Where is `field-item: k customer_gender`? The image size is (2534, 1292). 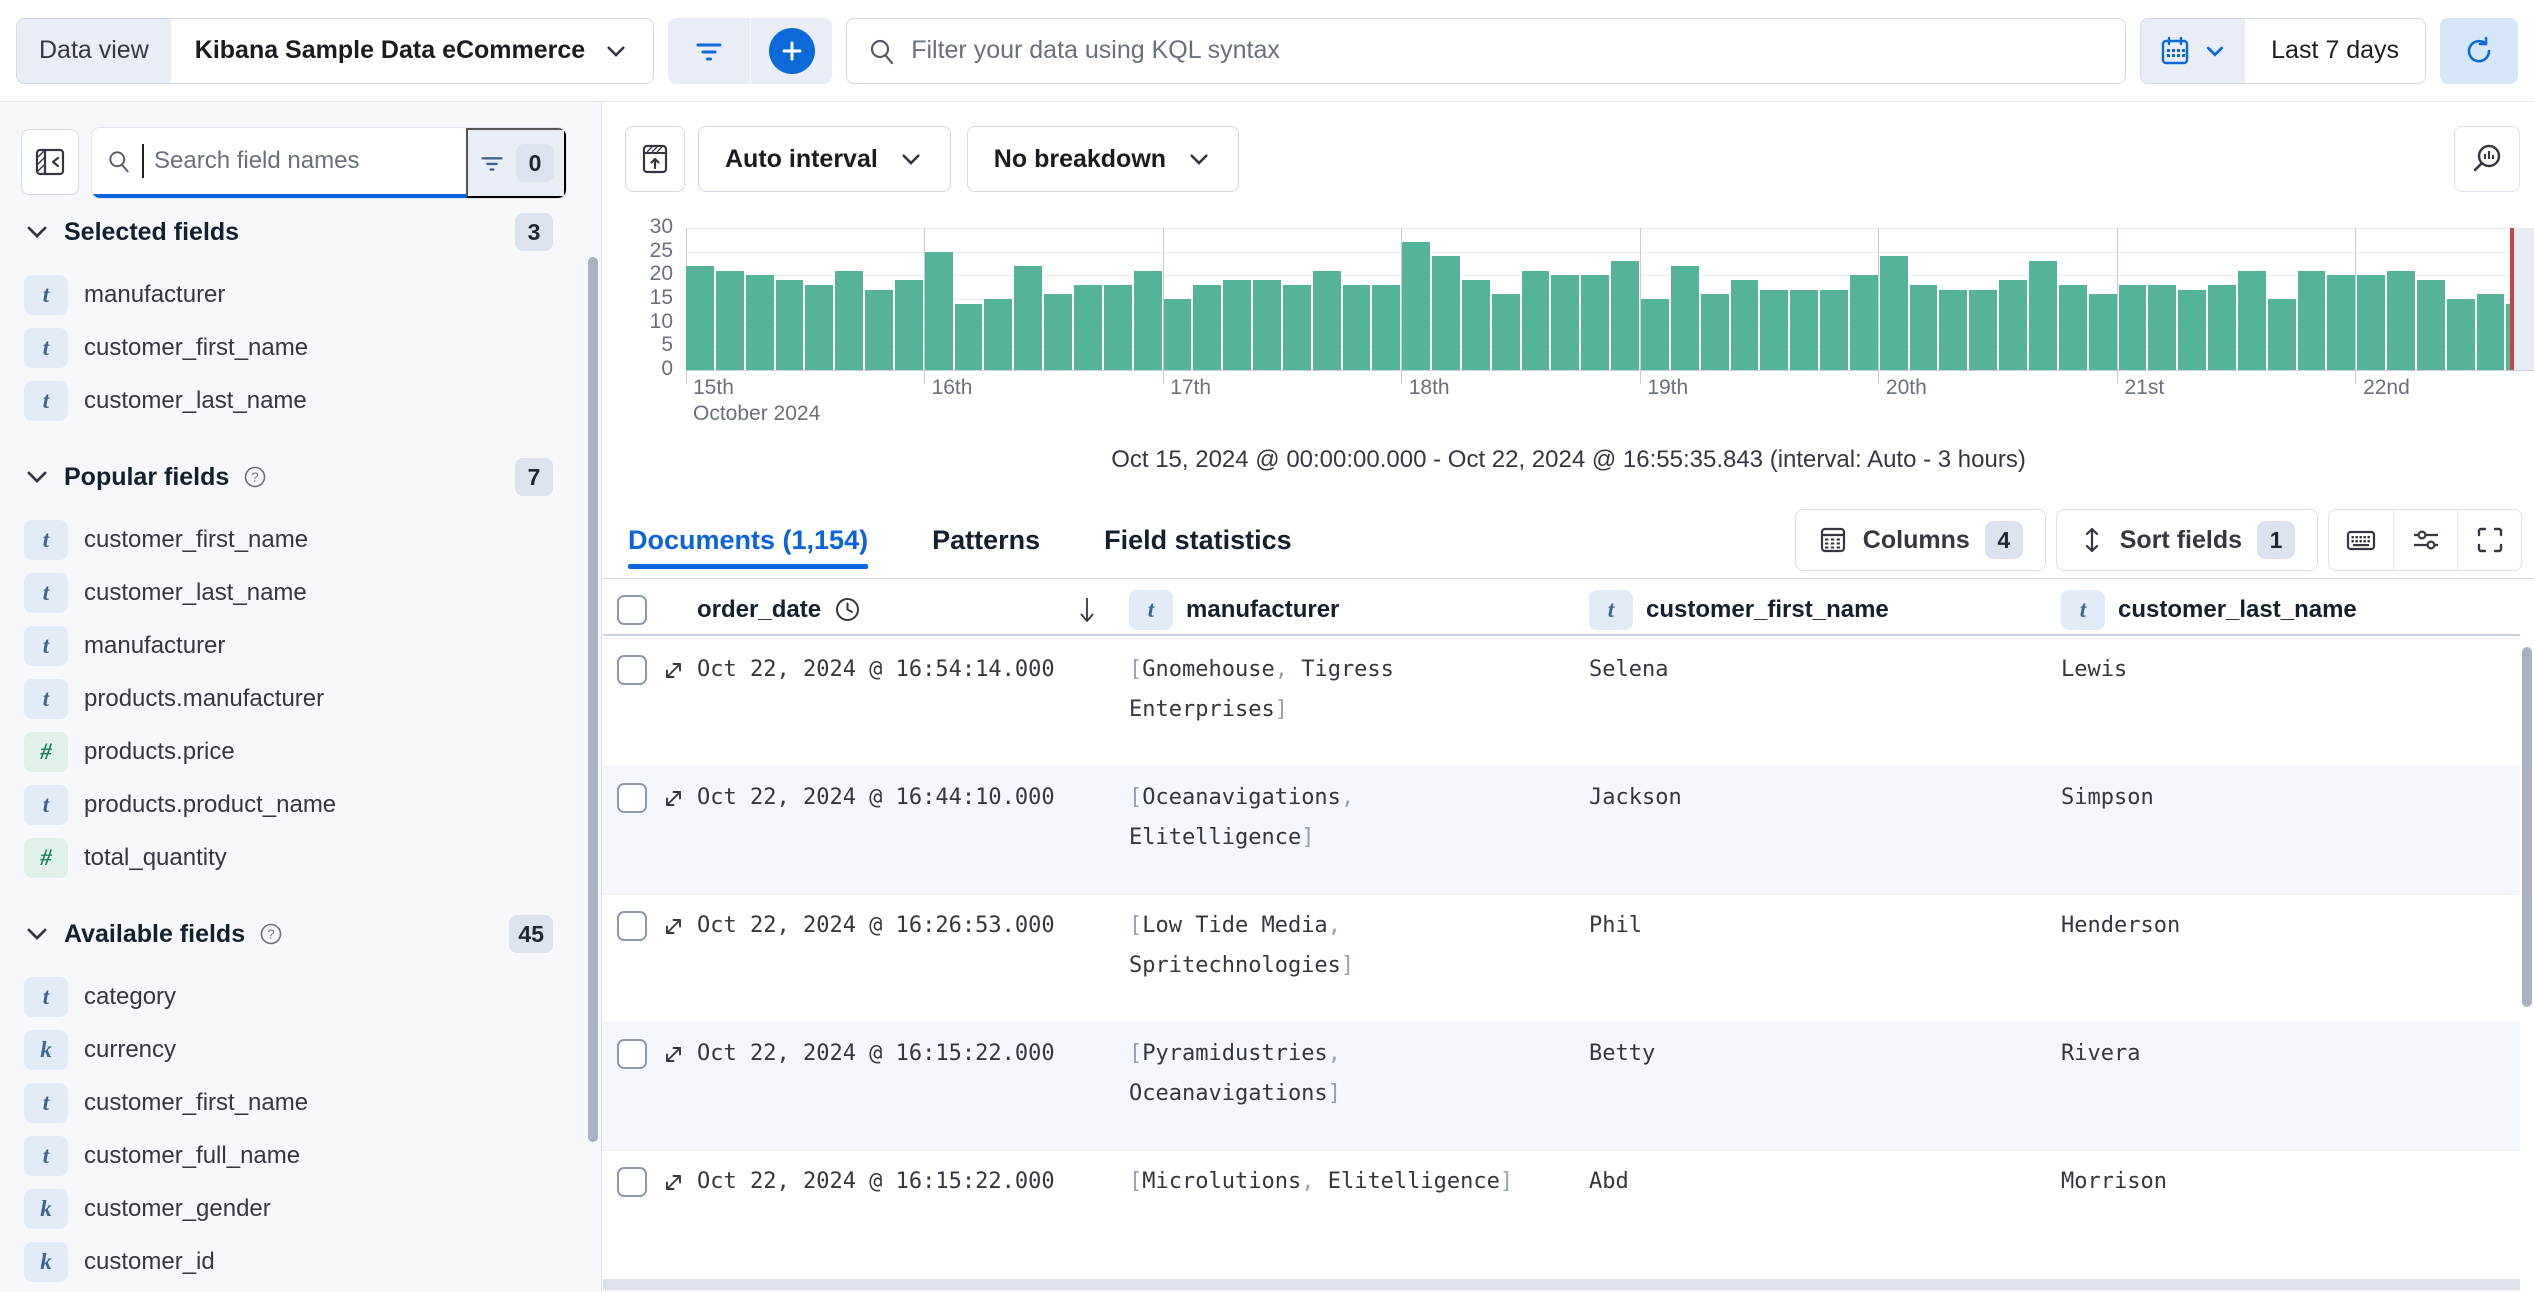 field-item: k customer_gender is located at coordinates (300, 1208).